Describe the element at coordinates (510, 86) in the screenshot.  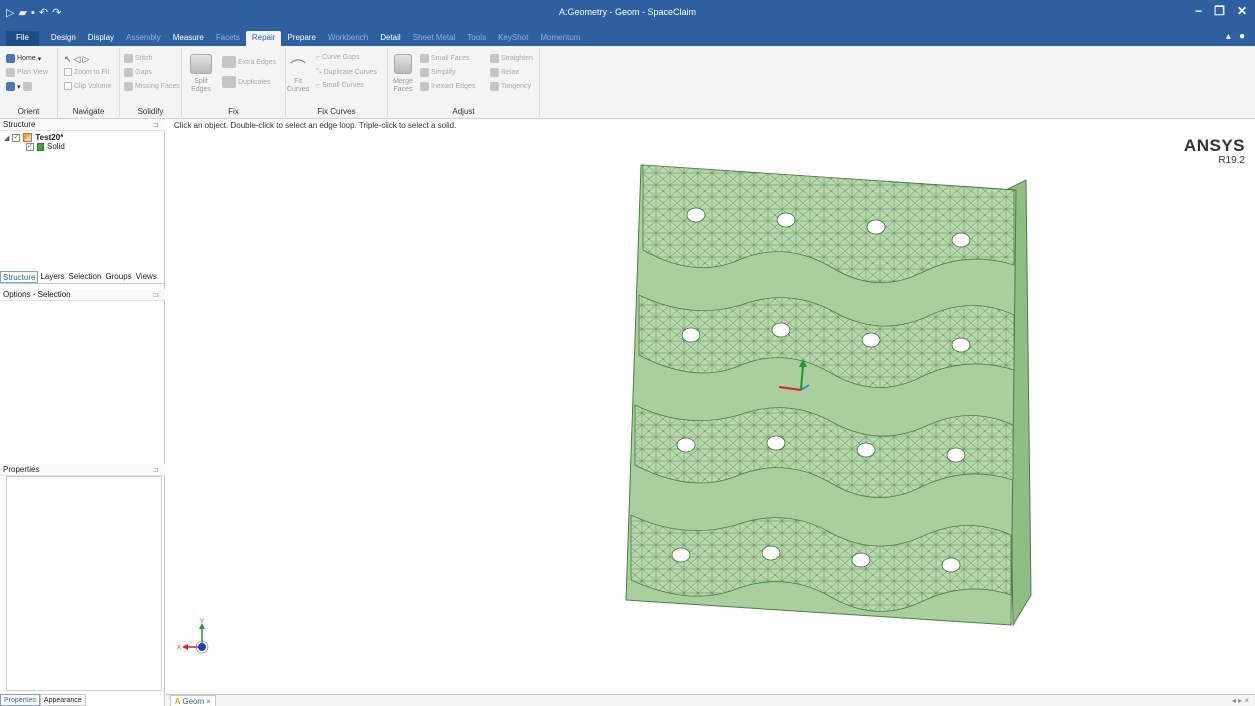
I see `tangency-button: Tangency` at that location.